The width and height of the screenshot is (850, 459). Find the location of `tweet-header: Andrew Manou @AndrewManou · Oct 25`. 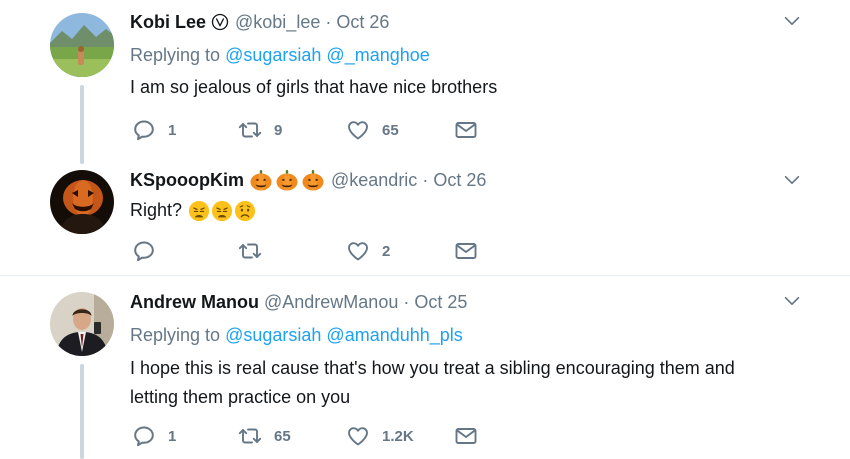

tweet-header: Andrew Manou @AndrewManou · Oct 25 is located at coordinates (298, 302).